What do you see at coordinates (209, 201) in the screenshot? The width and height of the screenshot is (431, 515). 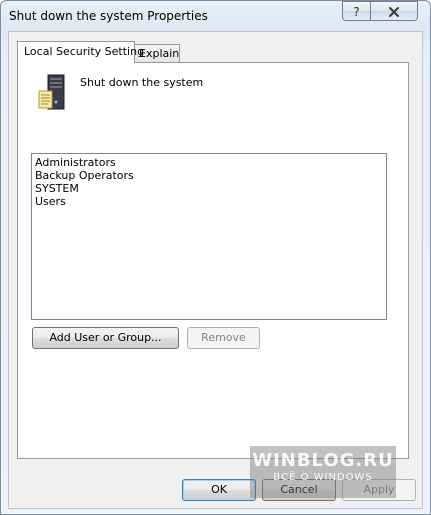 I see `list-item: Users` at bounding box center [209, 201].